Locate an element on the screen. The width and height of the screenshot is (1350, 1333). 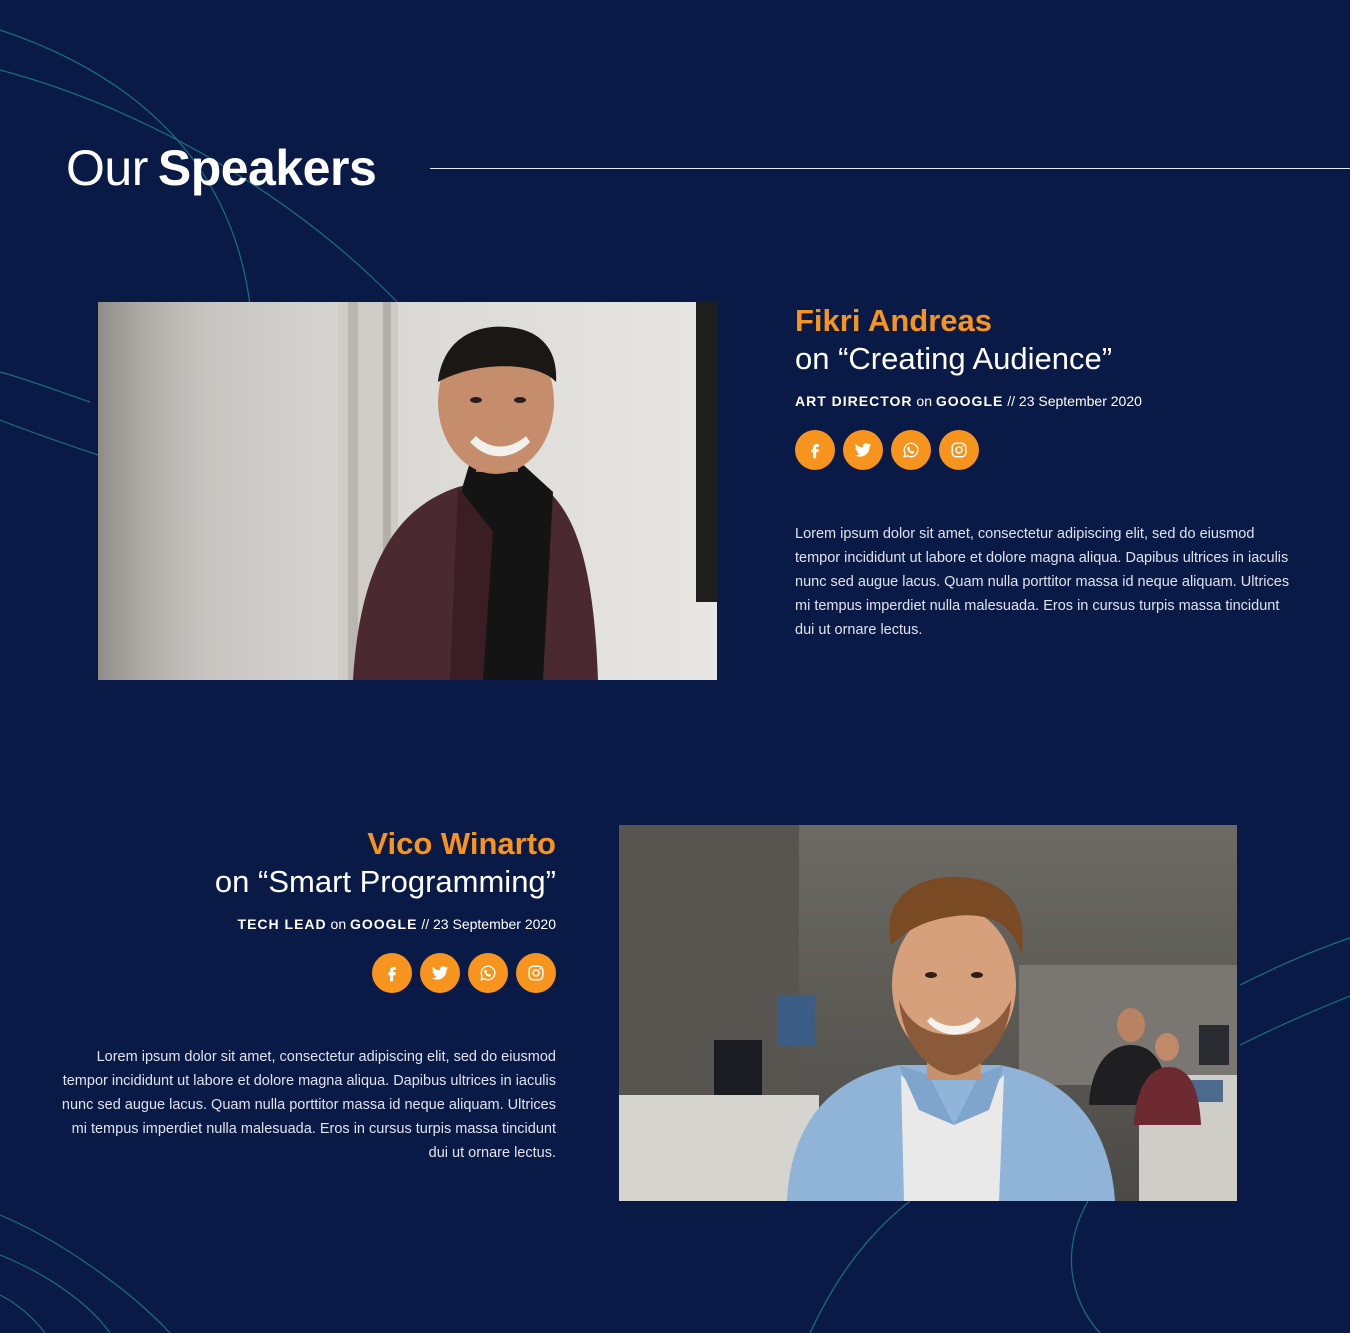
speaker-meta: TECH LEAD on GOOGLE // 23 September 2020 is located at coordinates (306, 924).